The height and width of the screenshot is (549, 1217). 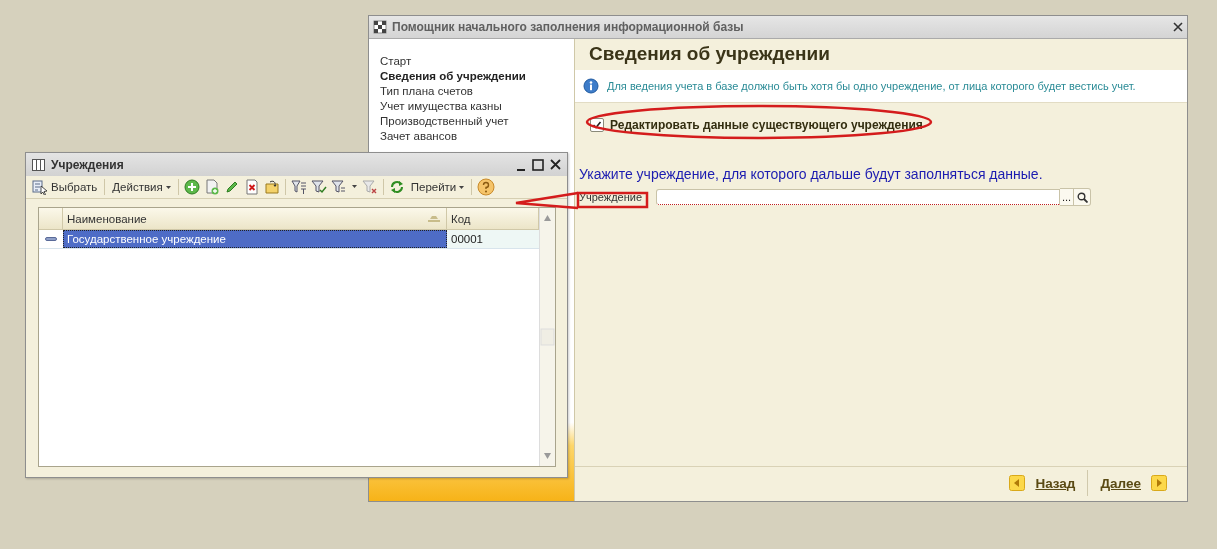 I want to click on step-item: Старт, so click(x=471, y=61).